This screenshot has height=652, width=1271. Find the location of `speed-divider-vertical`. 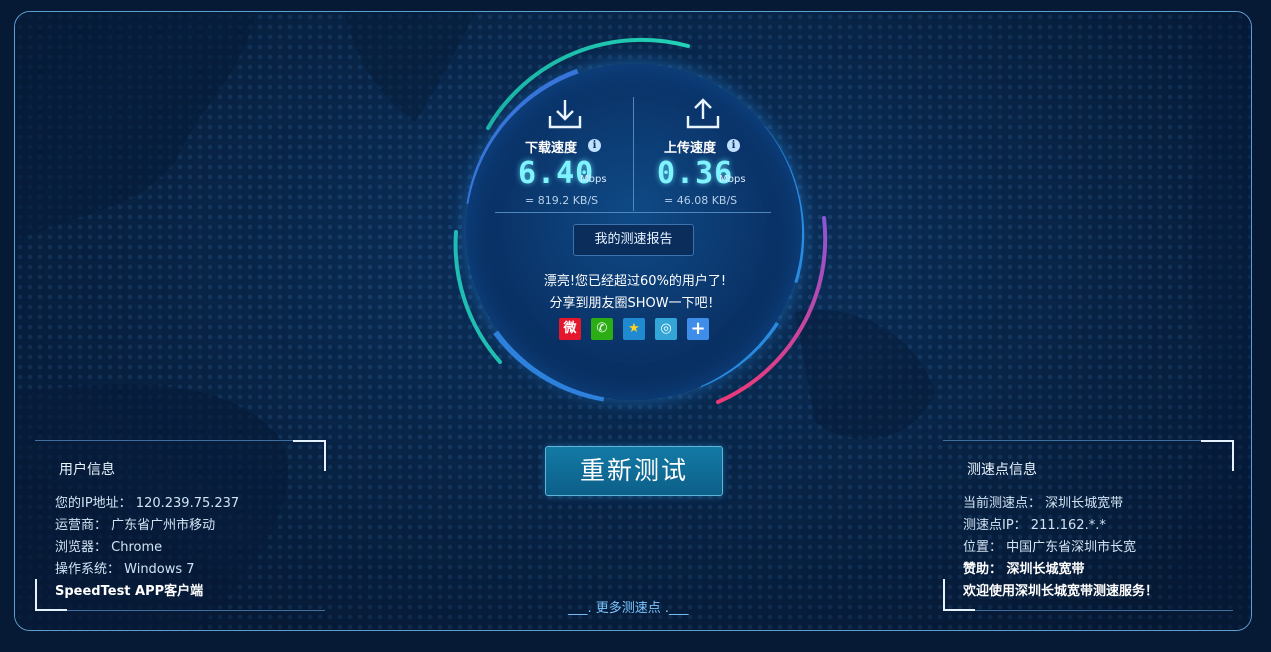

speed-divider-vertical is located at coordinates (633, 154).